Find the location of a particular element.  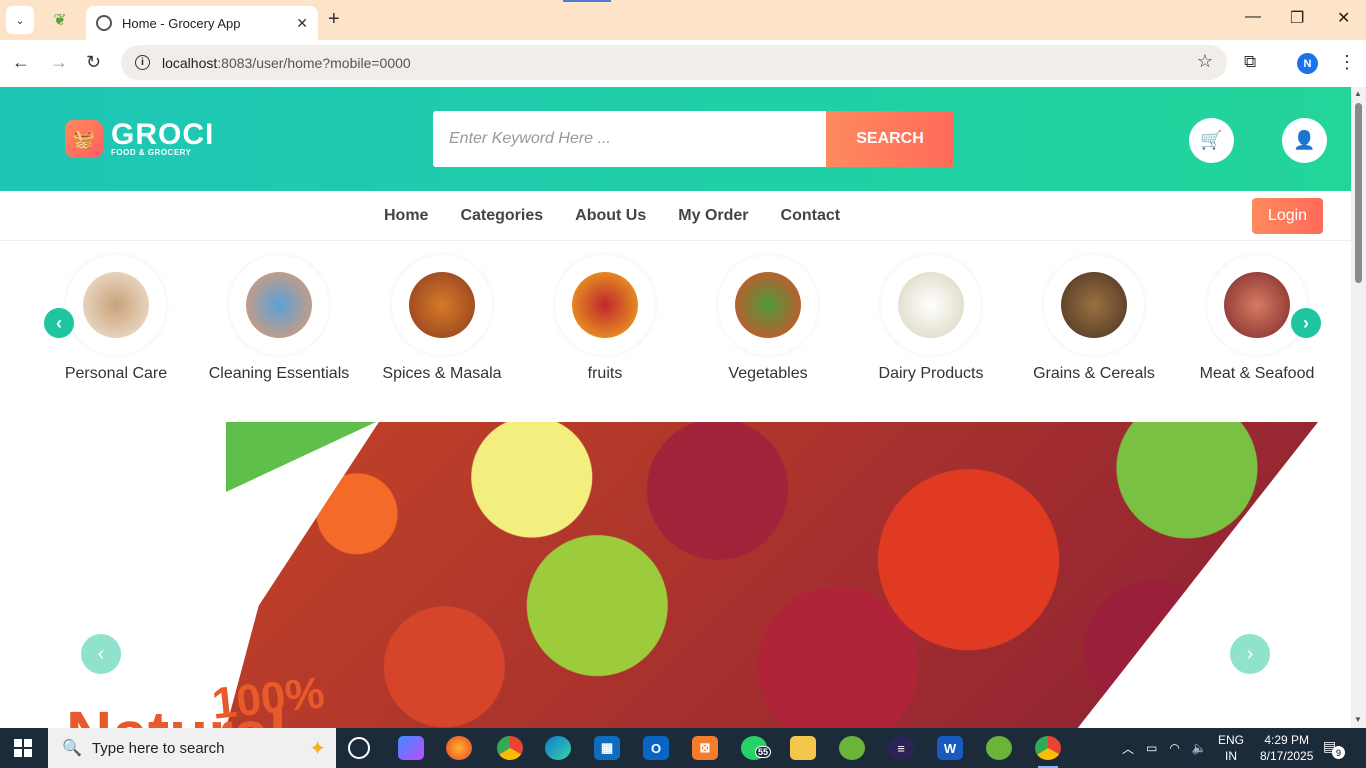

category-next-arrow-icon: › is located at coordinates (1306, 323).